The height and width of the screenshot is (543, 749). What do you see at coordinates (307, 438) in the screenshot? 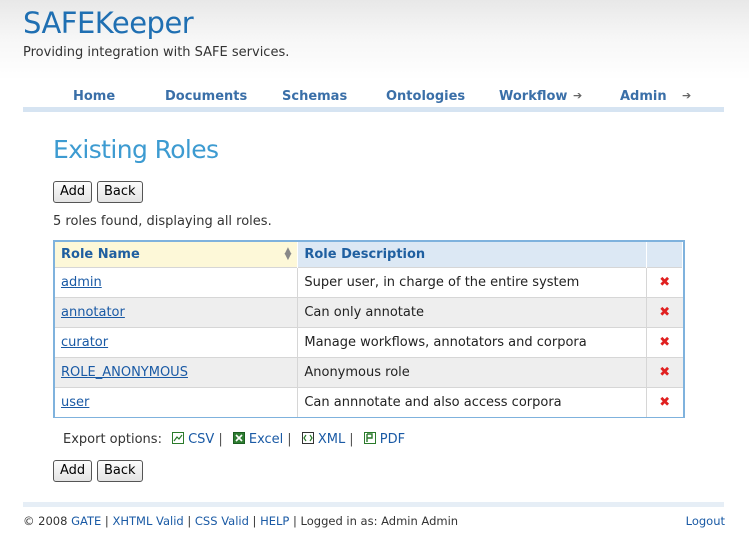
I see `xml-icon` at bounding box center [307, 438].